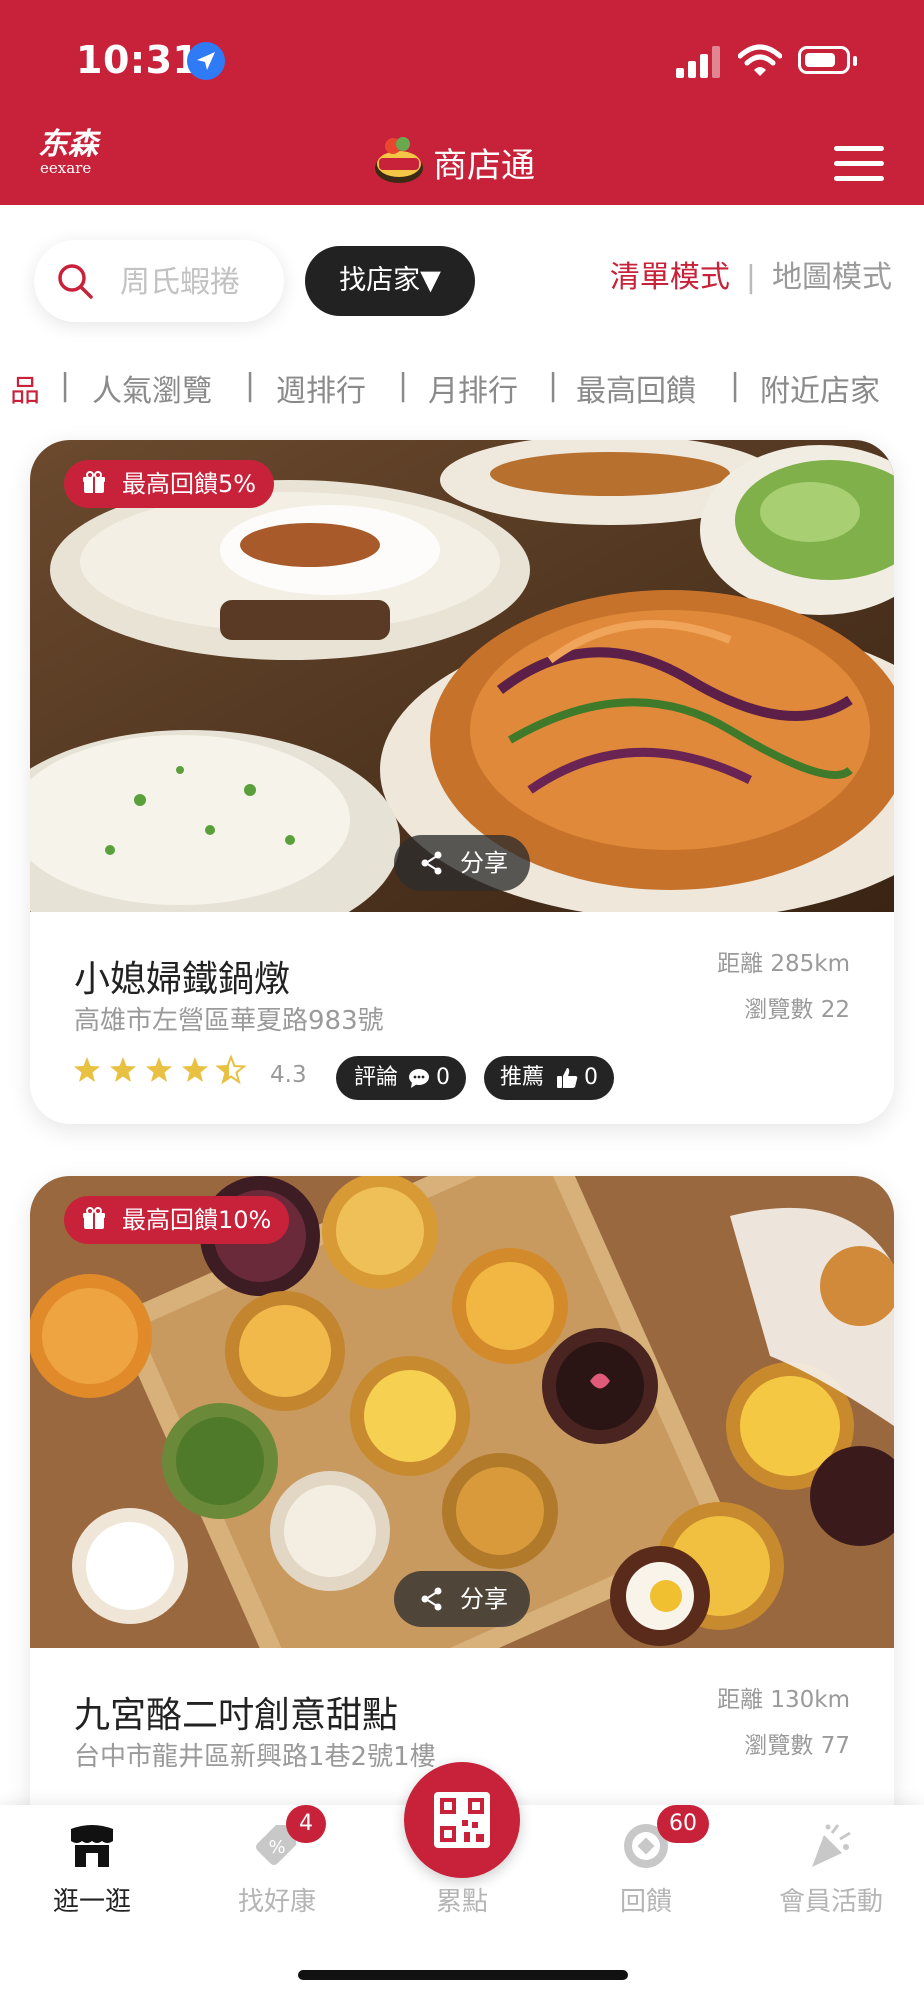 This screenshot has width=924, height=2000. What do you see at coordinates (306, 1824) in the screenshot?
I see `deals-count-badge: 4` at bounding box center [306, 1824].